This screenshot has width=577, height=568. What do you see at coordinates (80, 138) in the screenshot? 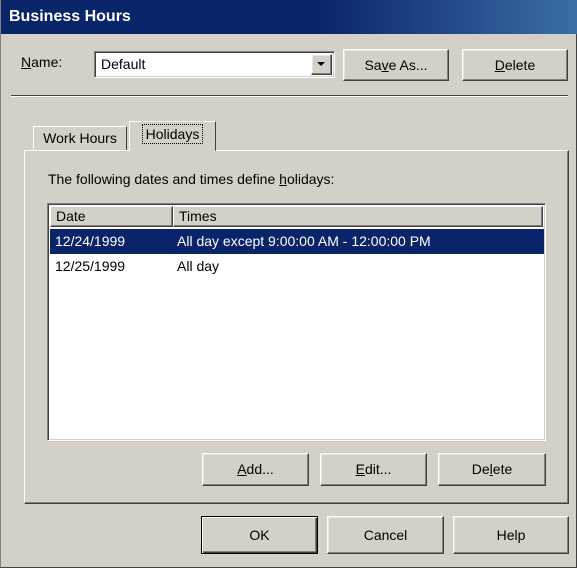
I see `tab-work-hours: Work Hours` at bounding box center [80, 138].